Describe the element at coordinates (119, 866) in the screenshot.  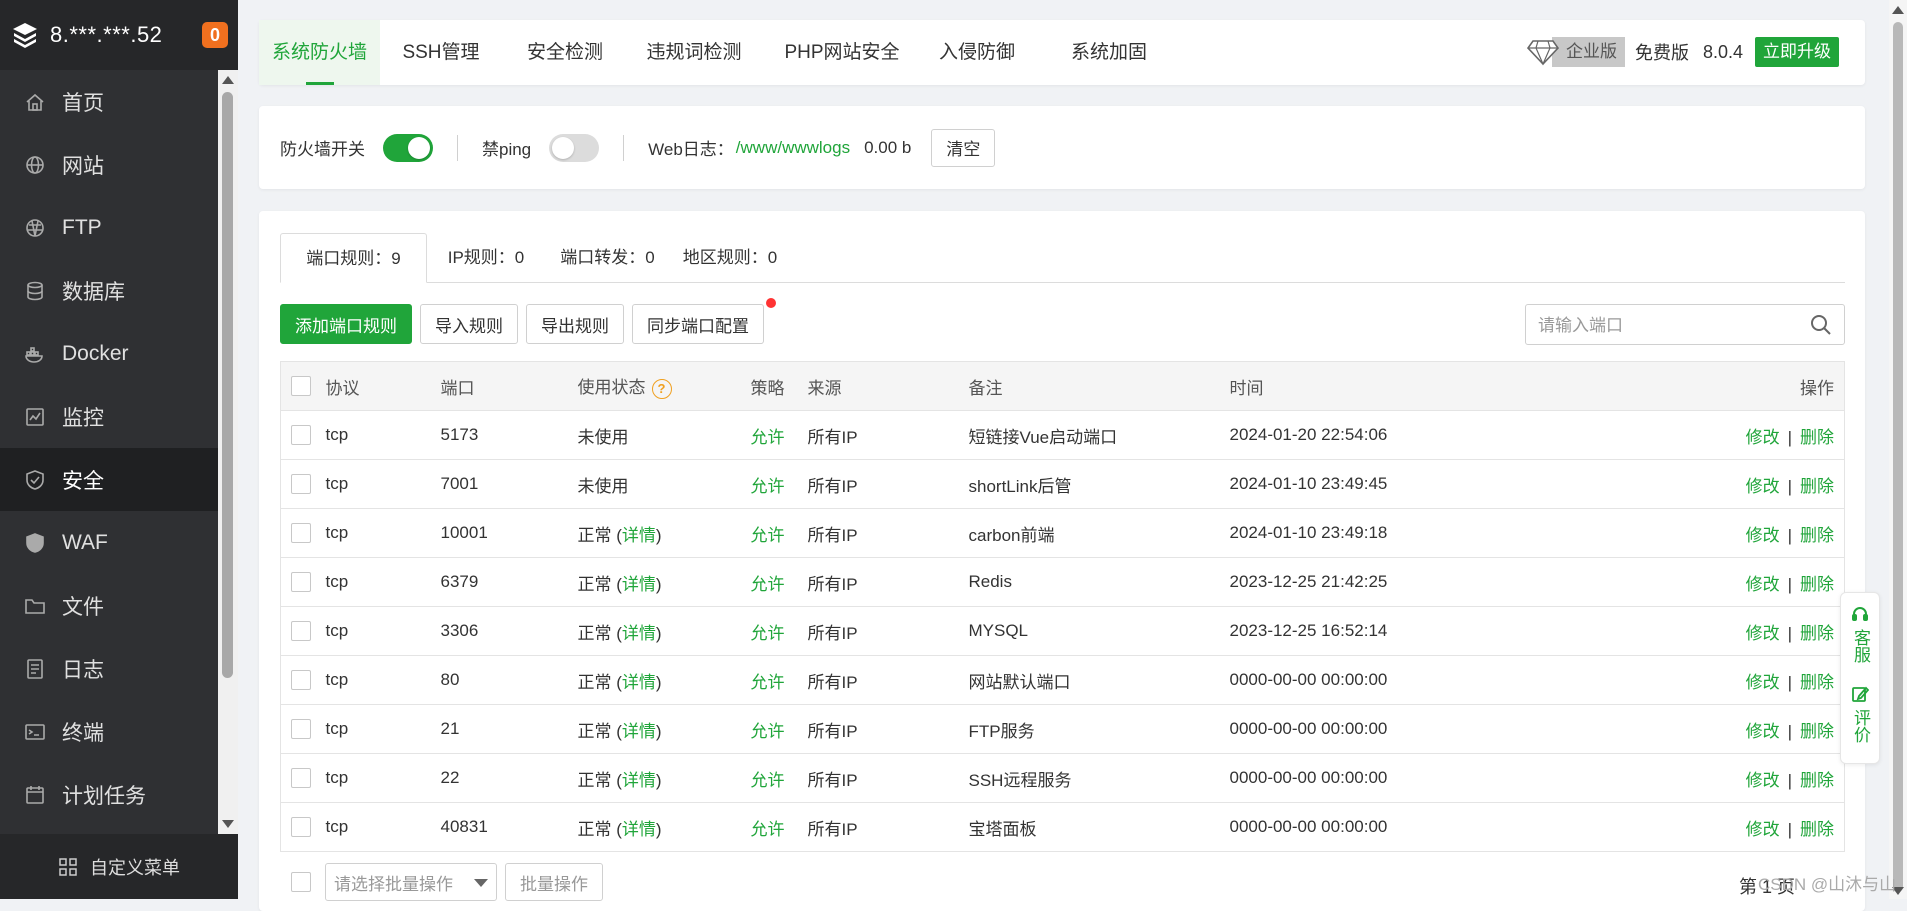
I see `custom-menu-button: 自定义菜单` at that location.